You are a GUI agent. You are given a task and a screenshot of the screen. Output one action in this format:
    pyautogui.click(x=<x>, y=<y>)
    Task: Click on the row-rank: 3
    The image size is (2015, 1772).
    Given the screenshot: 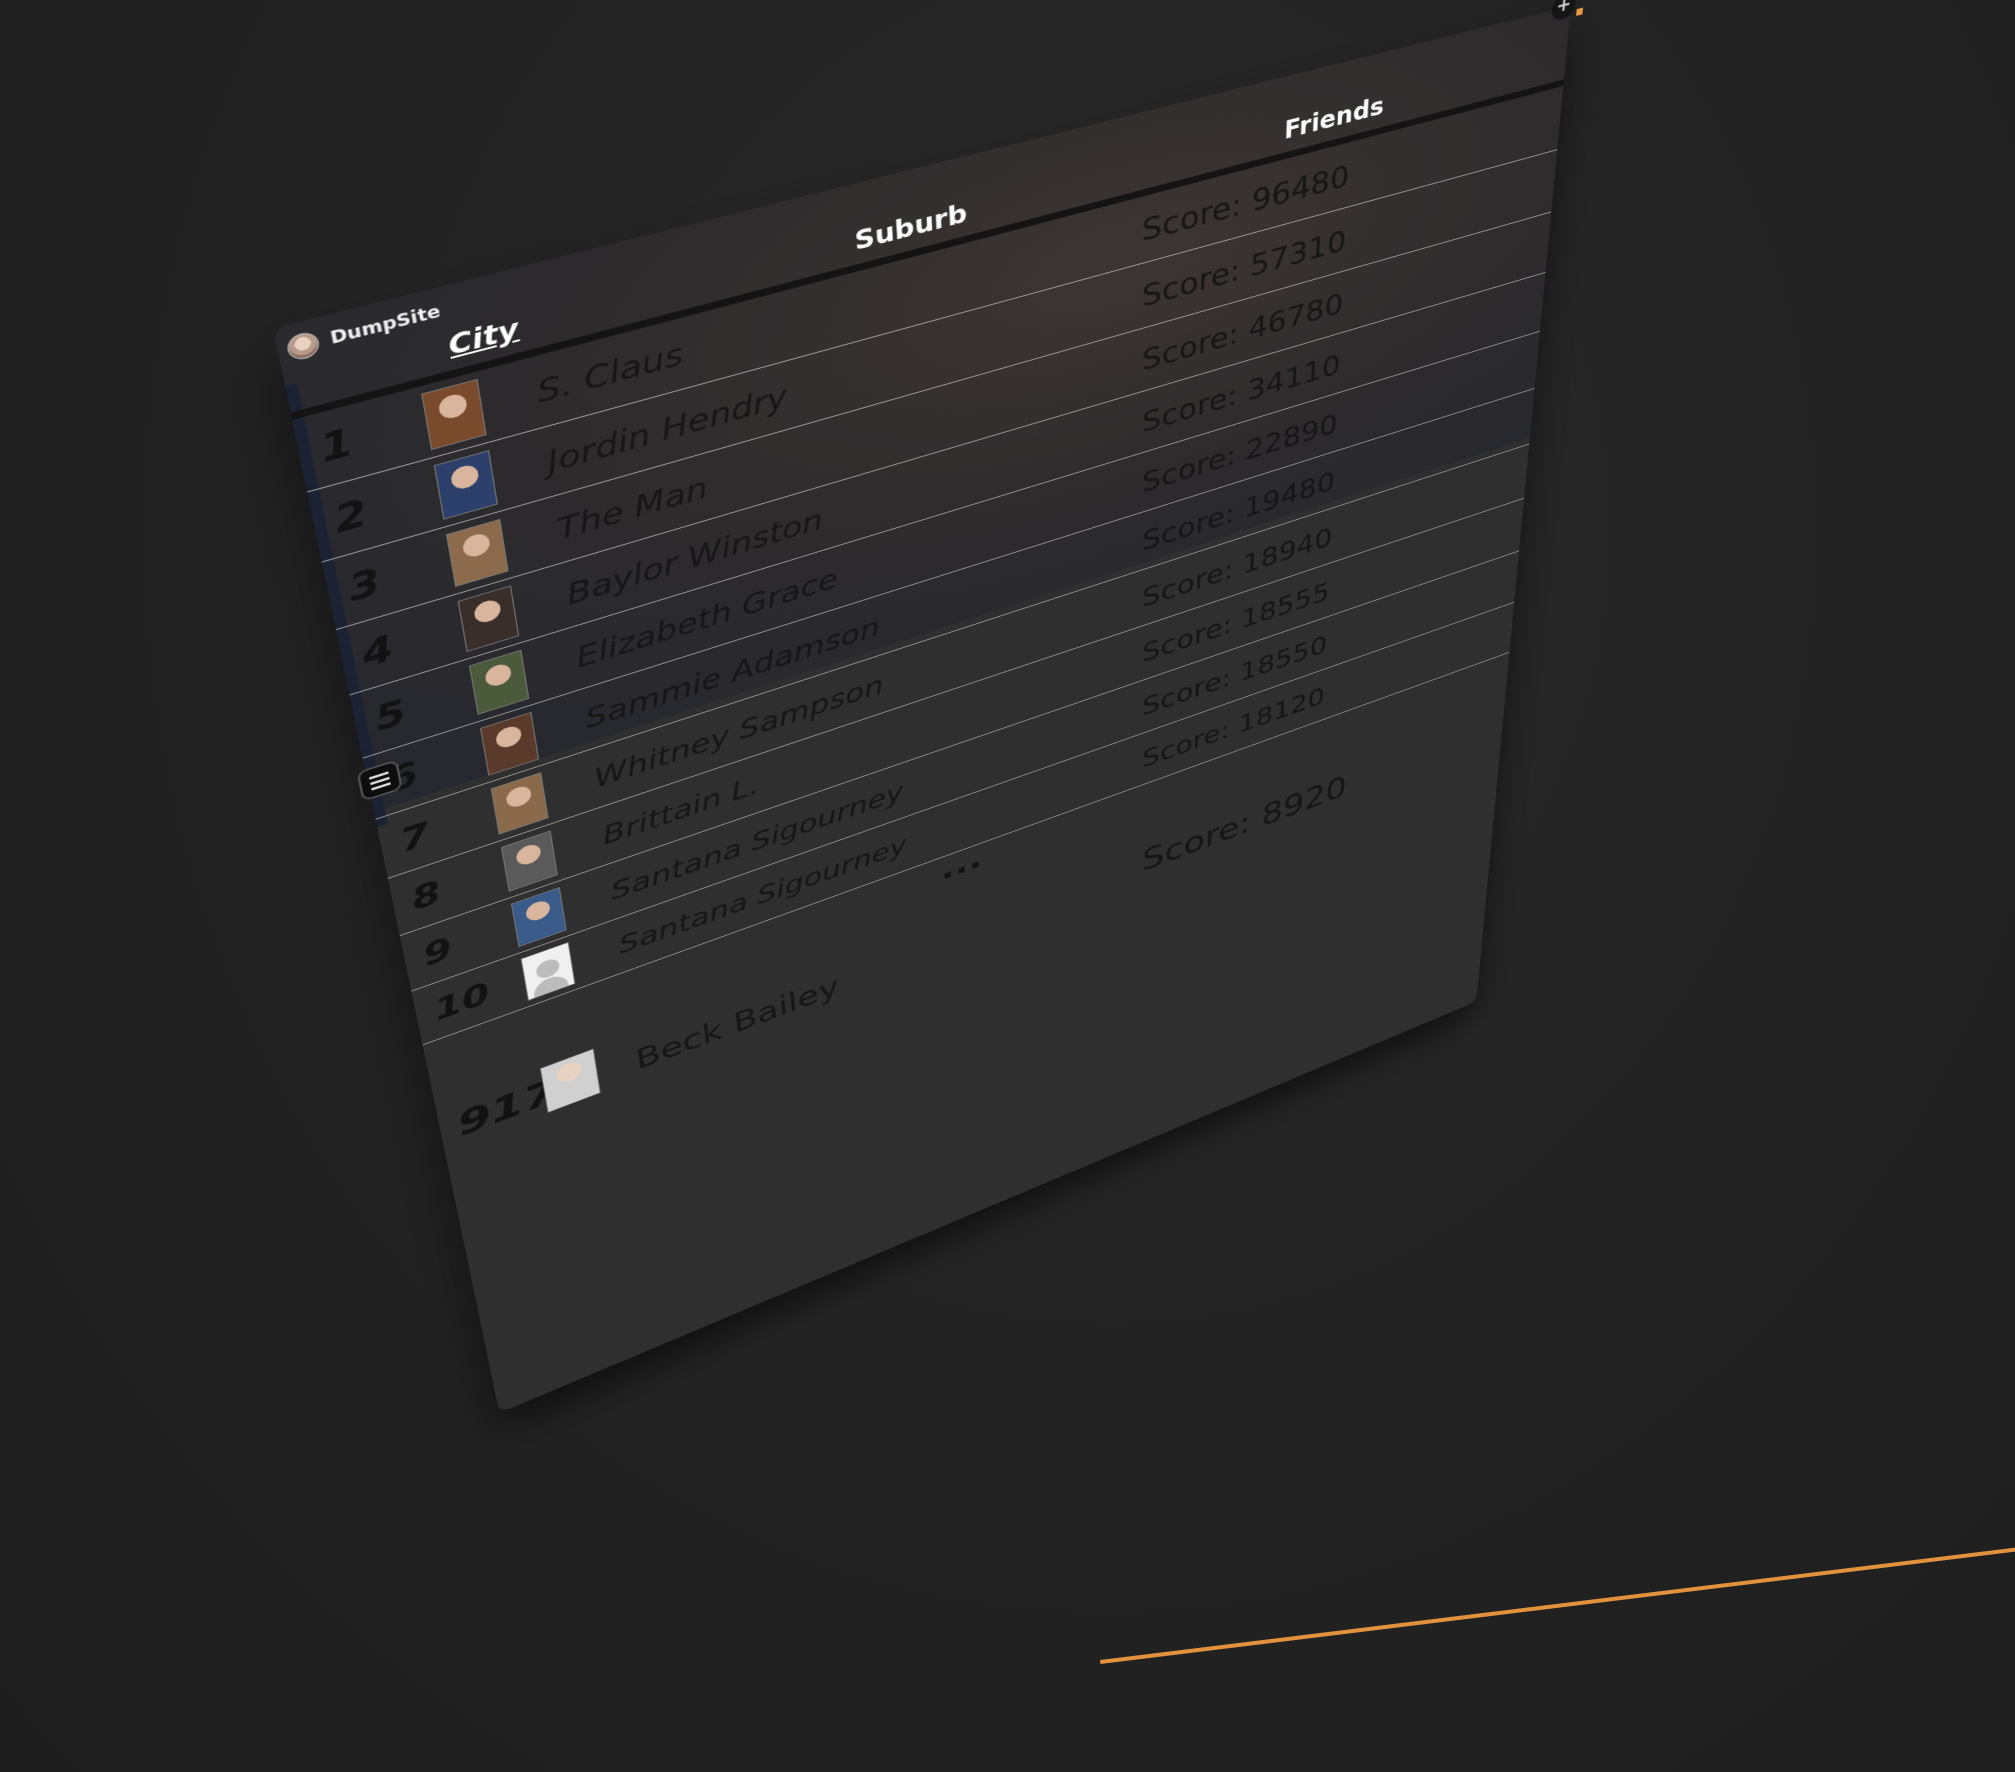 What is the action you would take?
    pyautogui.click(x=364, y=585)
    